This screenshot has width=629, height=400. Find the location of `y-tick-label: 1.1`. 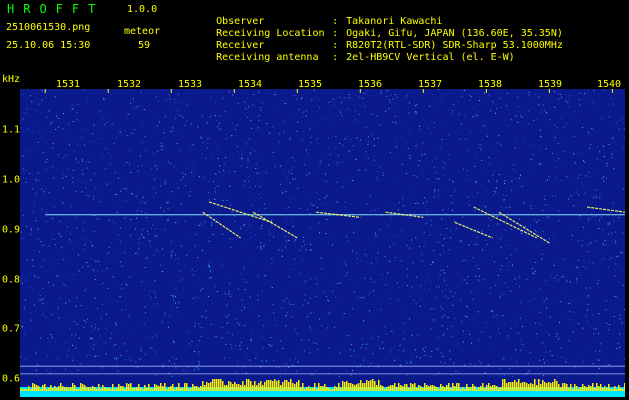

y-tick-label: 1.1 is located at coordinates (11, 130).